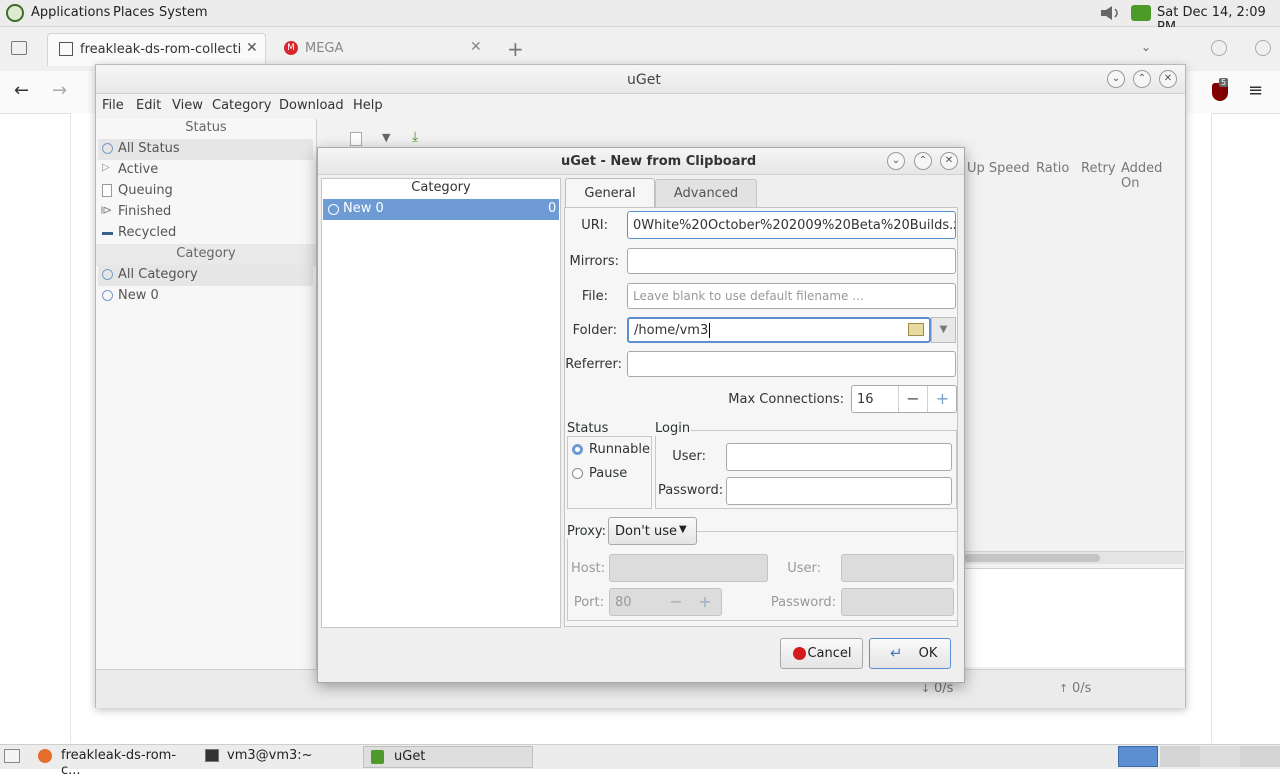  What do you see at coordinates (897, 568) in the screenshot?
I see `proxy-user-field` at bounding box center [897, 568].